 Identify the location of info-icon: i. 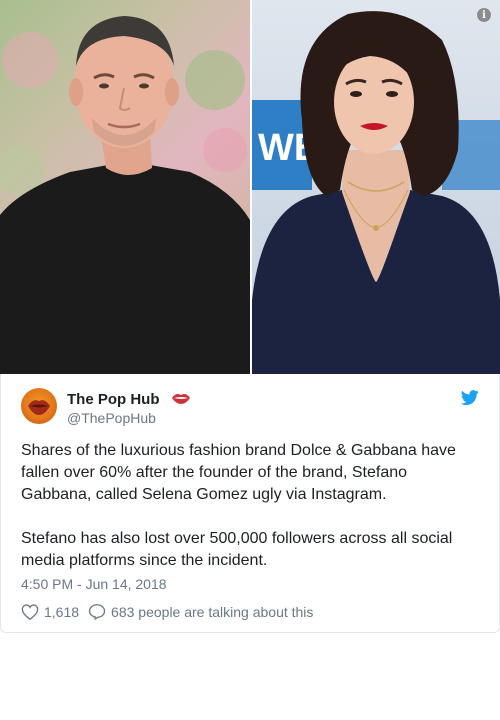
(484, 15).